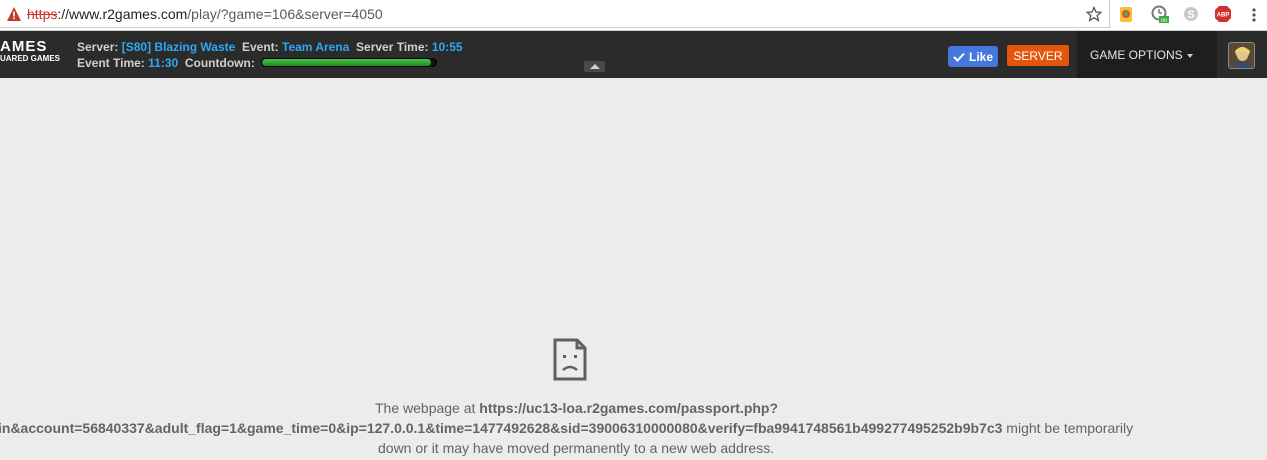  I want to click on r2games-logo: AMES UARED GAMES, so click(30, 51).